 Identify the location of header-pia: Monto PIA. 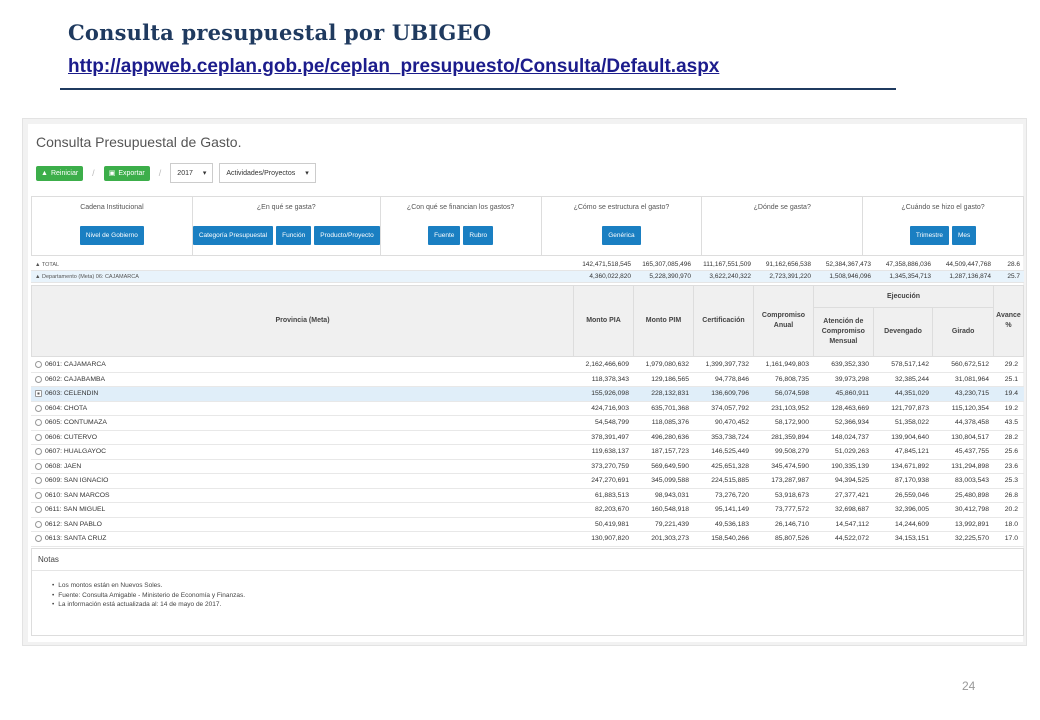
(604, 321).